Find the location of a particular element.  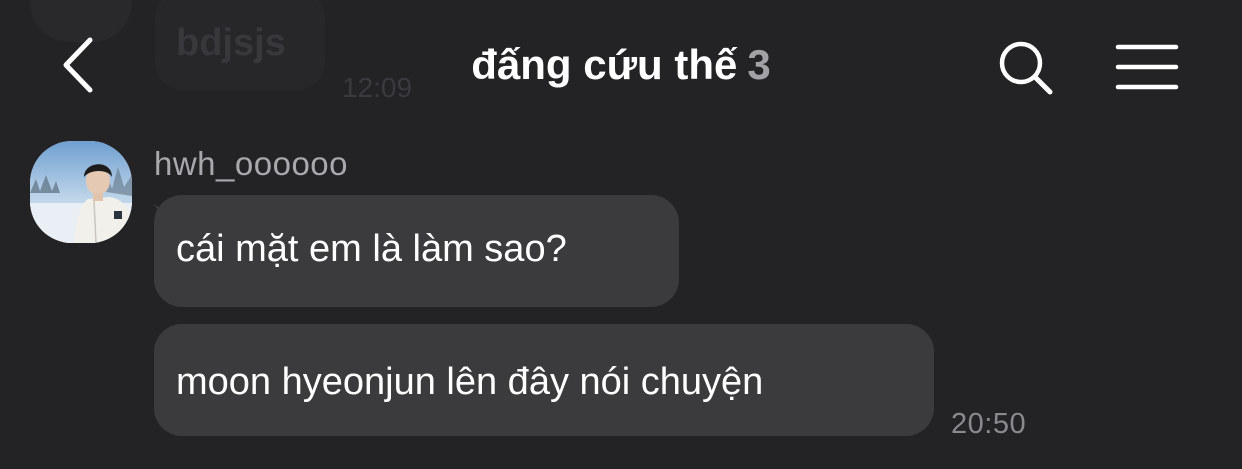

menu-button is located at coordinates (1147, 67).